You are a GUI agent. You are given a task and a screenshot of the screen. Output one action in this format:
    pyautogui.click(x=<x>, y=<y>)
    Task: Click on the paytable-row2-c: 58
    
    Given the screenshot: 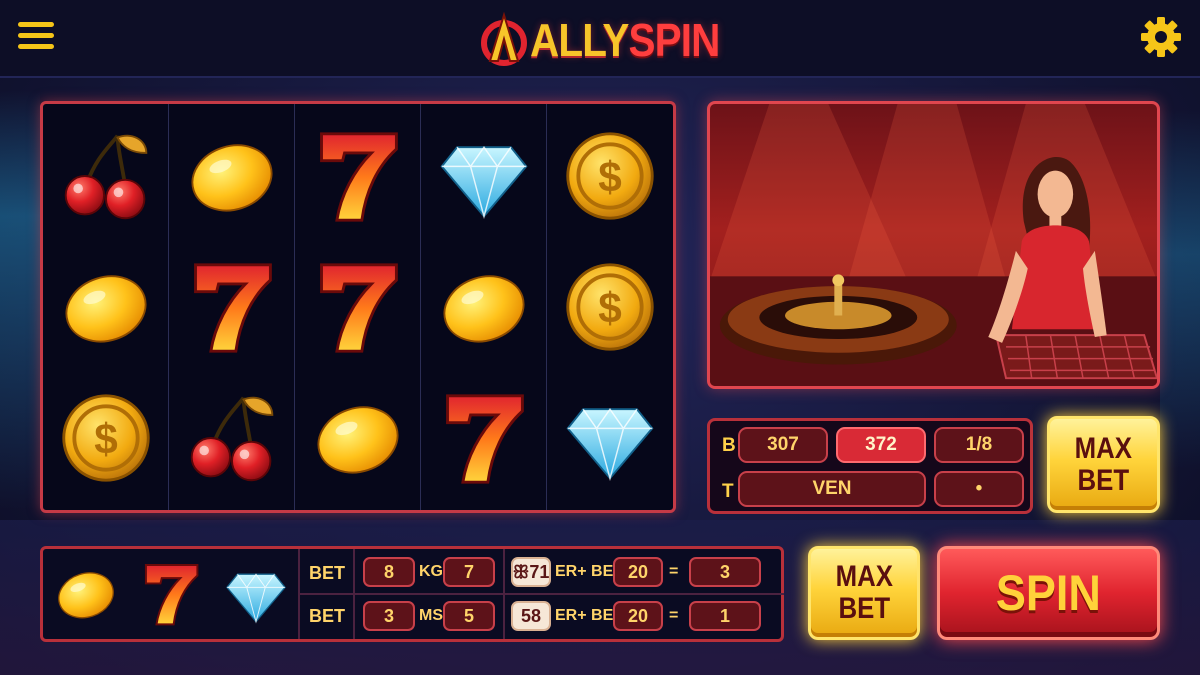 What is the action you would take?
    pyautogui.click(x=531, y=616)
    